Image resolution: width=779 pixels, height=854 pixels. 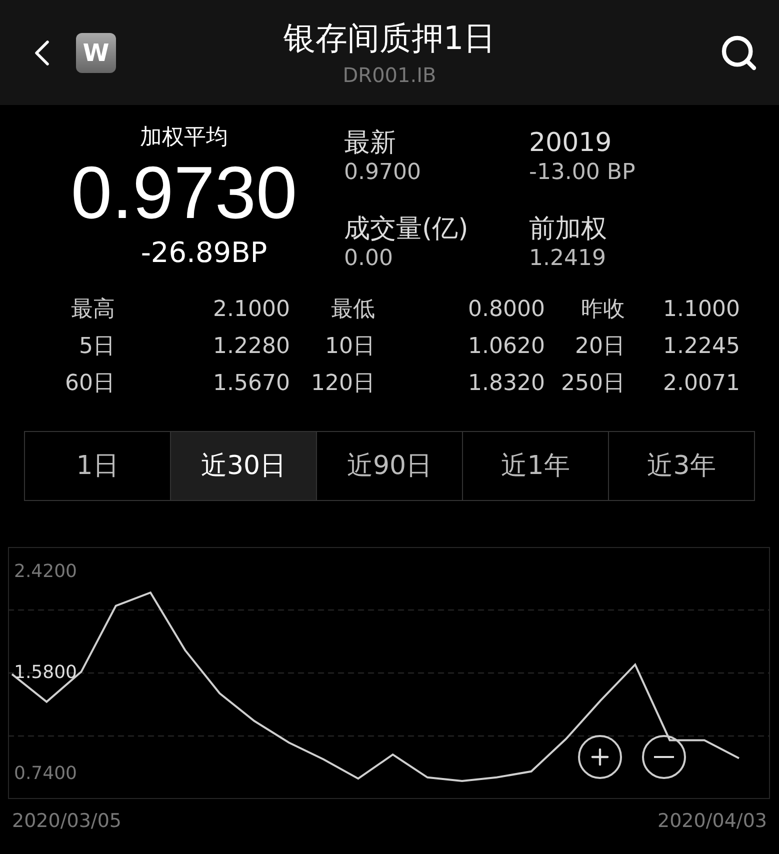 I want to click on summary-label: 前加权, so click(x=568, y=229).